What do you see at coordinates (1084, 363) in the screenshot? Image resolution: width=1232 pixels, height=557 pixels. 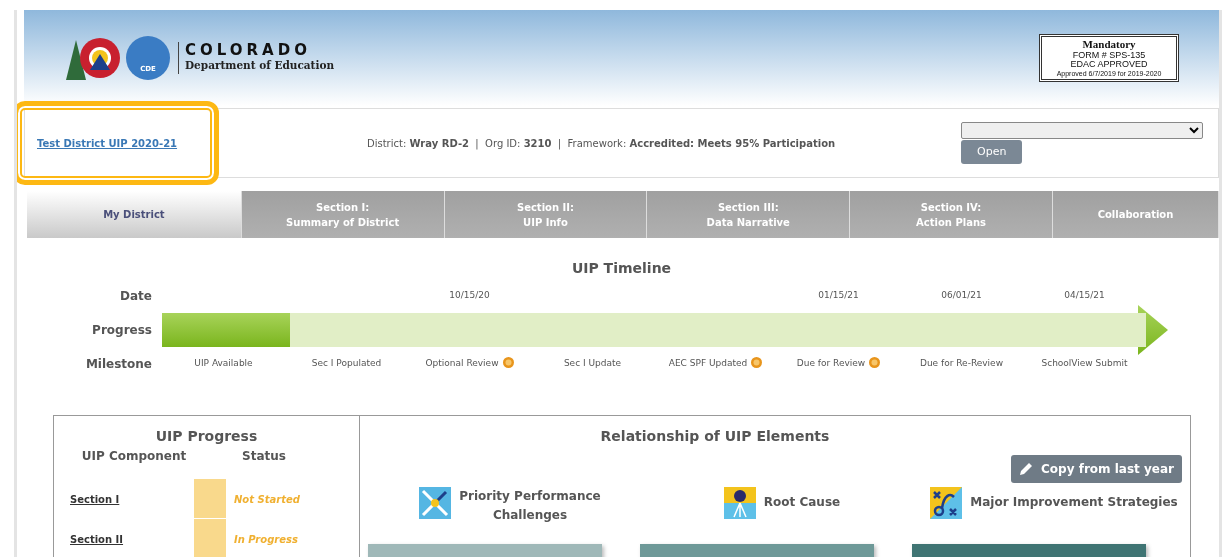 I see `milestone-name: SchoolView Submit` at bounding box center [1084, 363].